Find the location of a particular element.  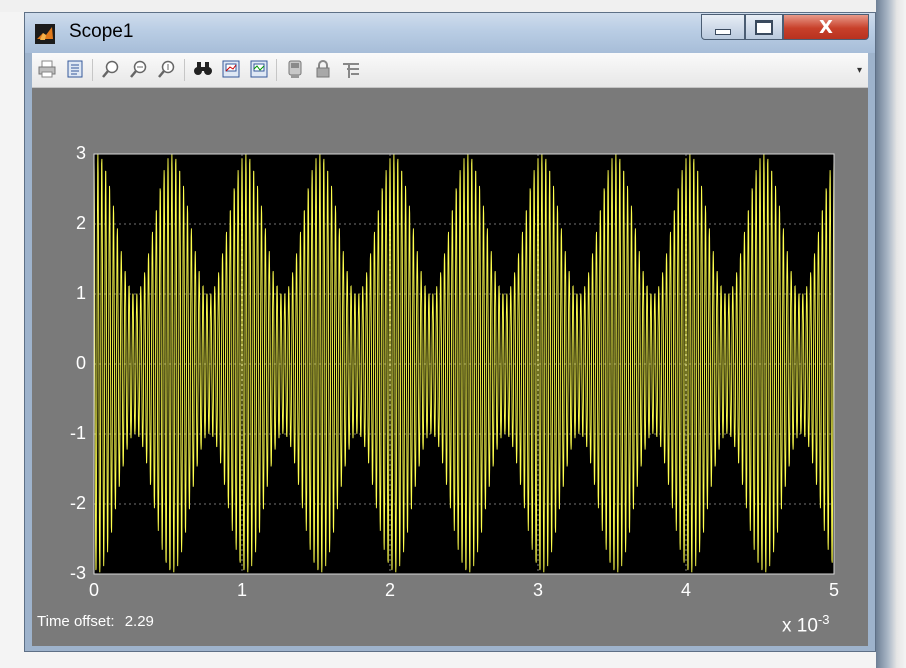

matlab-logo-icon is located at coordinates (45, 34).